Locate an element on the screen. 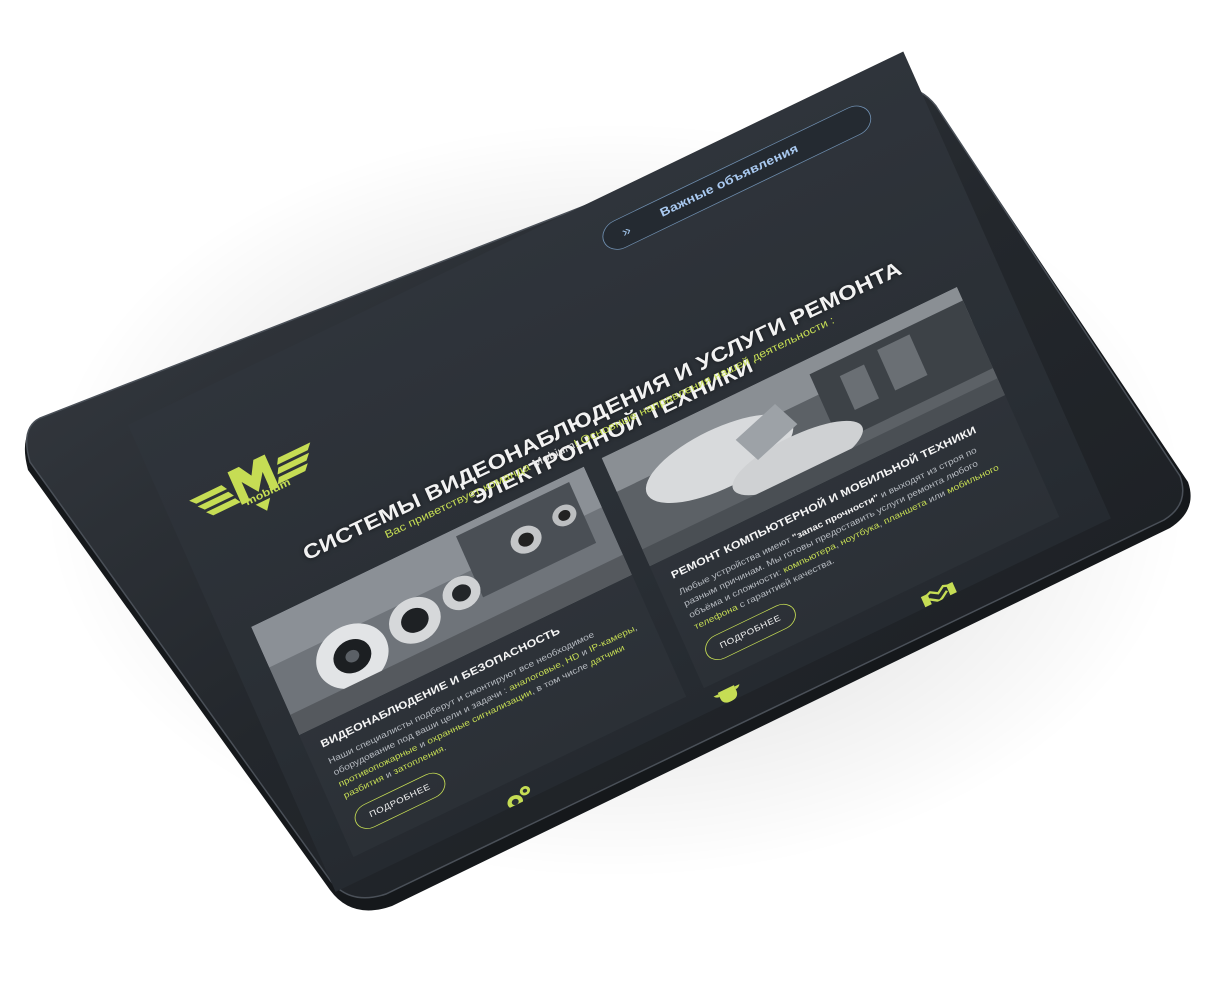 The width and height of the screenshot is (1210, 988). double-chevron-icon: » is located at coordinates (626, 230).